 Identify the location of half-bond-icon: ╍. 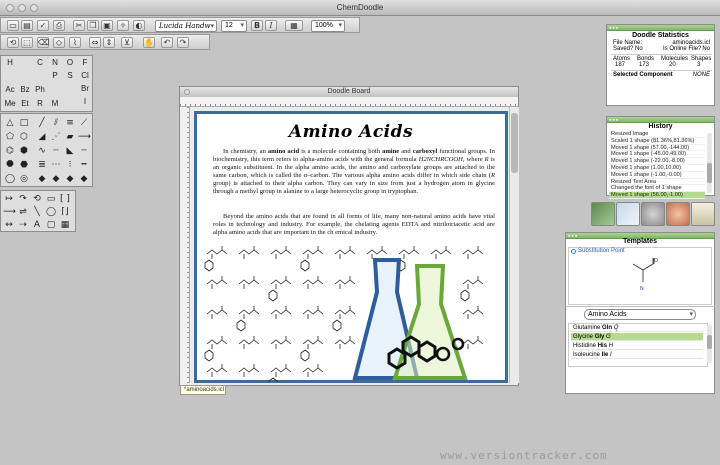
(84, 165).